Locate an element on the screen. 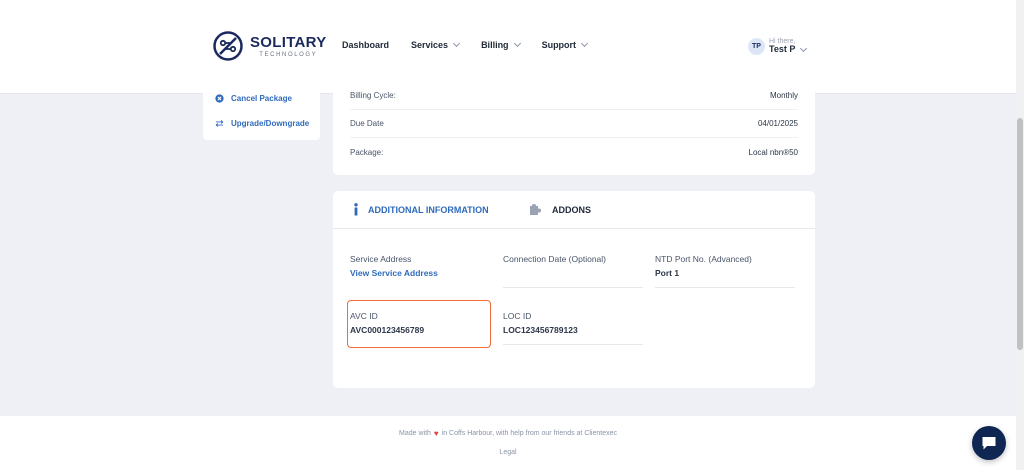 Image resolution: width=1024 pixels, height=470 pixels. tab-addons: ADDONS is located at coordinates (560, 209).